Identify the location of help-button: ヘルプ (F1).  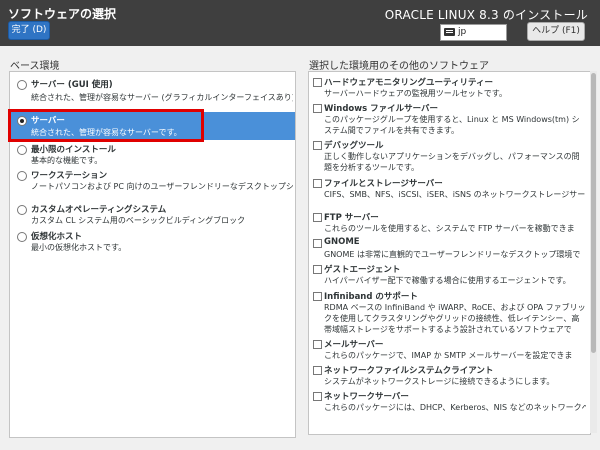
(556, 31).